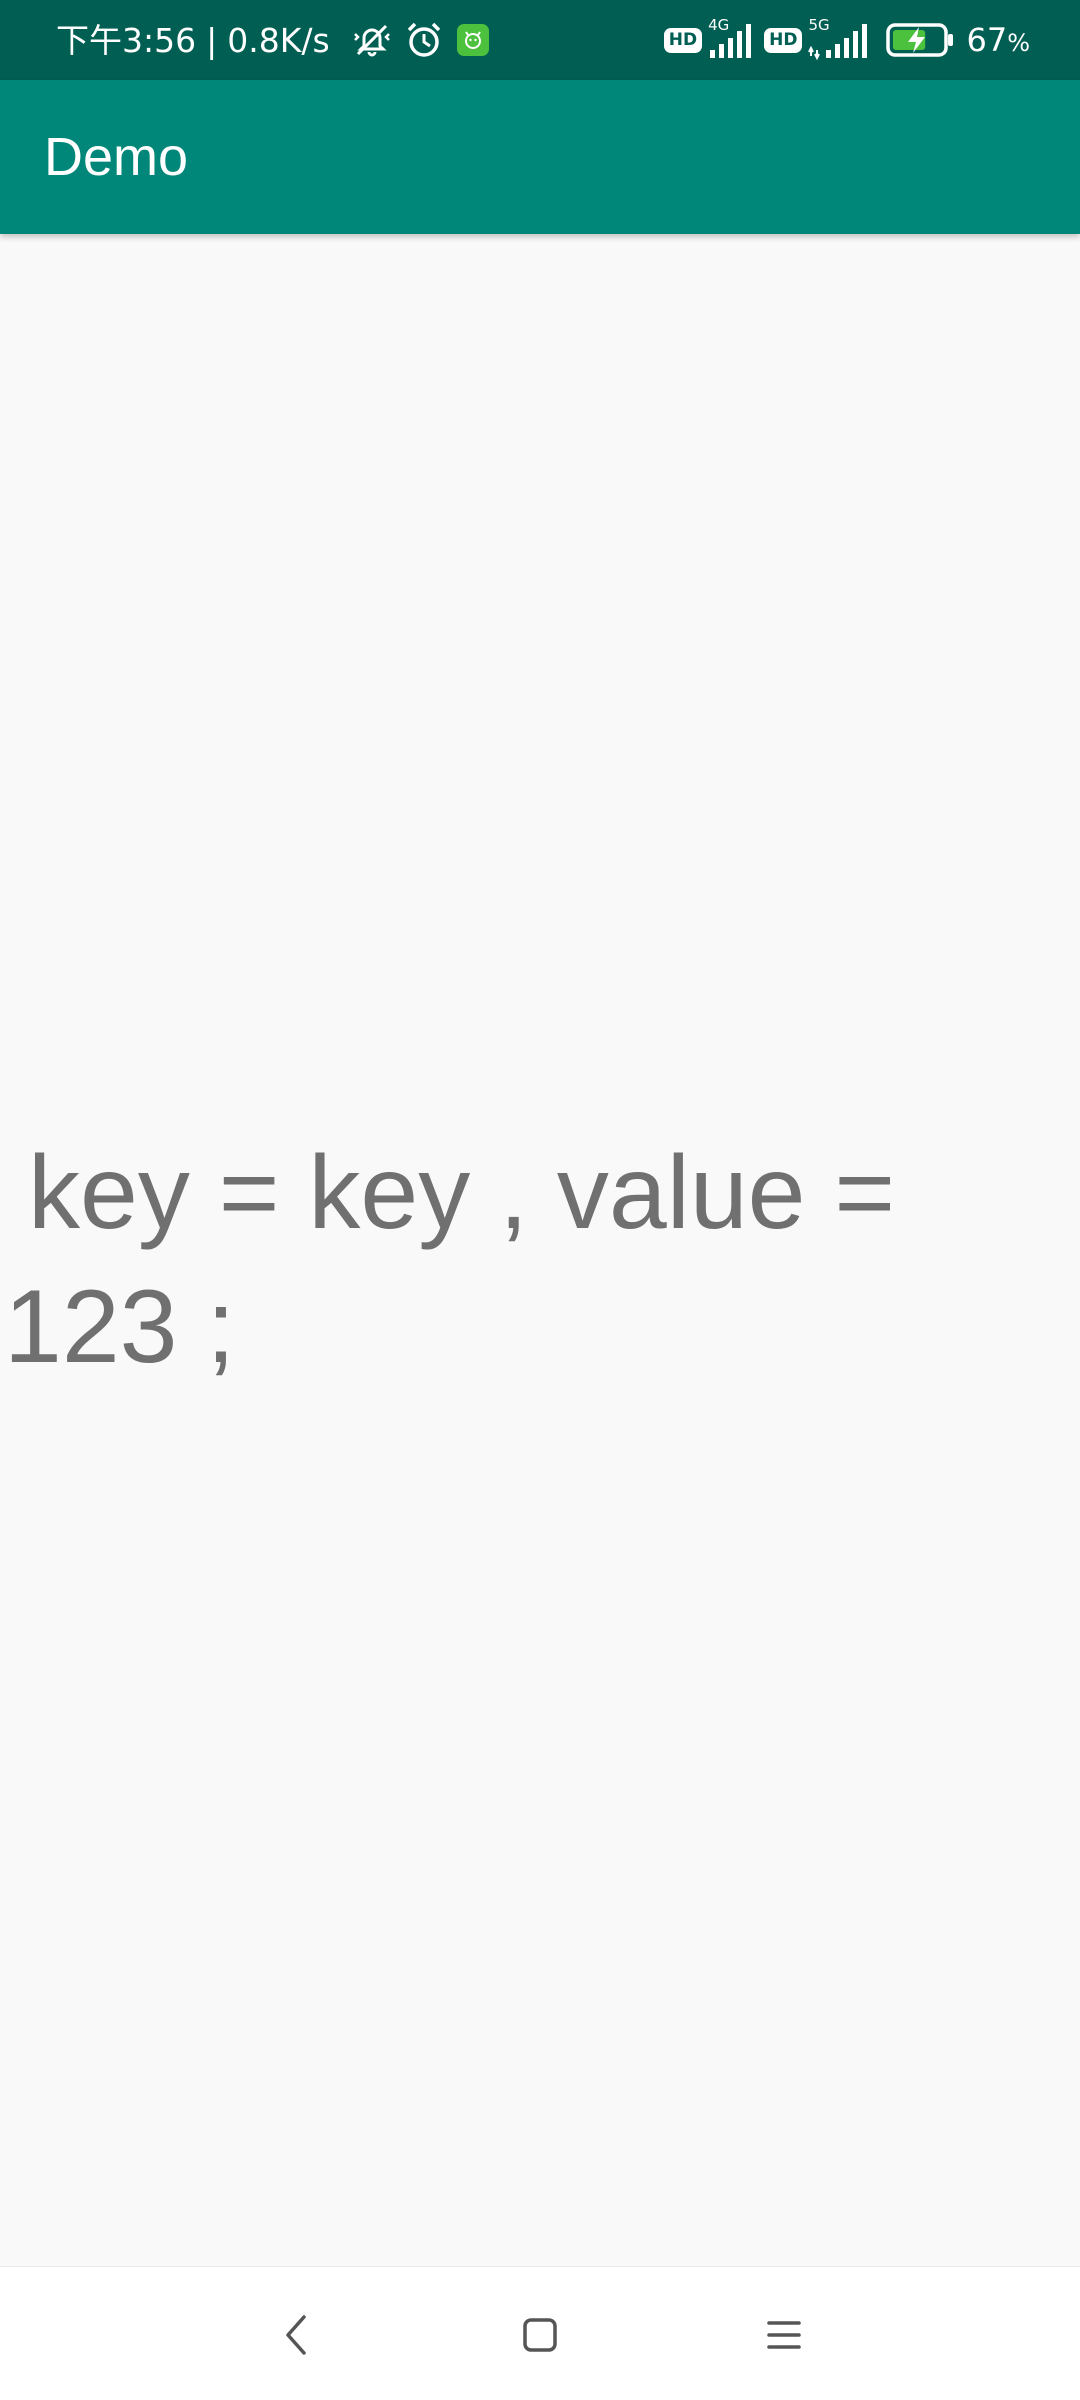  I want to click on signal-5g-icon: 5G, so click(841, 38).